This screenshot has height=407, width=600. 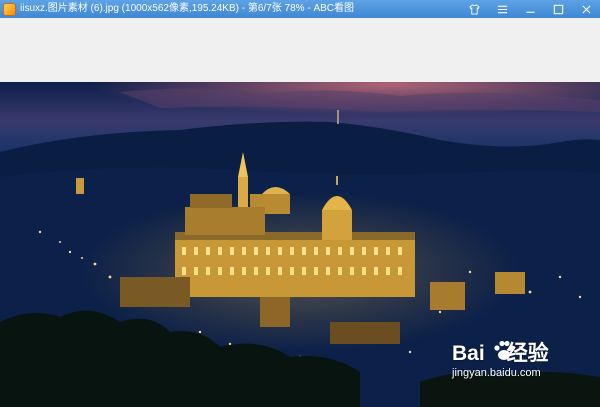 What do you see at coordinates (504, 350) in the screenshot?
I see `paw-icon` at bounding box center [504, 350].